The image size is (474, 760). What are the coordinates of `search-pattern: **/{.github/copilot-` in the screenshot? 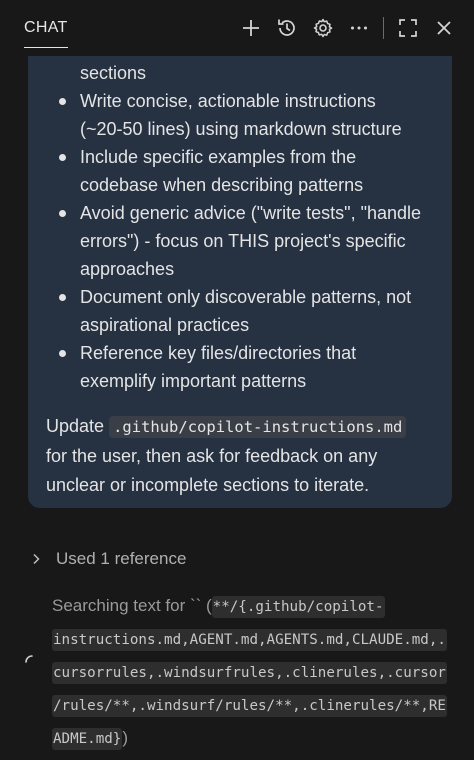 It's located at (298, 607).